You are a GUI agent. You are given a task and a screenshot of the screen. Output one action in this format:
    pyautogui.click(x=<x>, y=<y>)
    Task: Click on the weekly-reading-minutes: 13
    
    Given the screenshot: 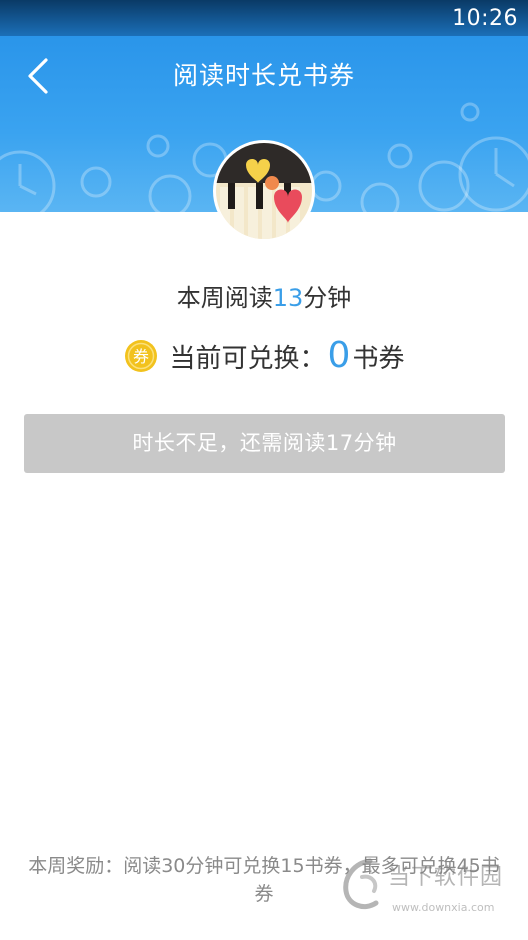 What is the action you would take?
    pyautogui.click(x=288, y=298)
    